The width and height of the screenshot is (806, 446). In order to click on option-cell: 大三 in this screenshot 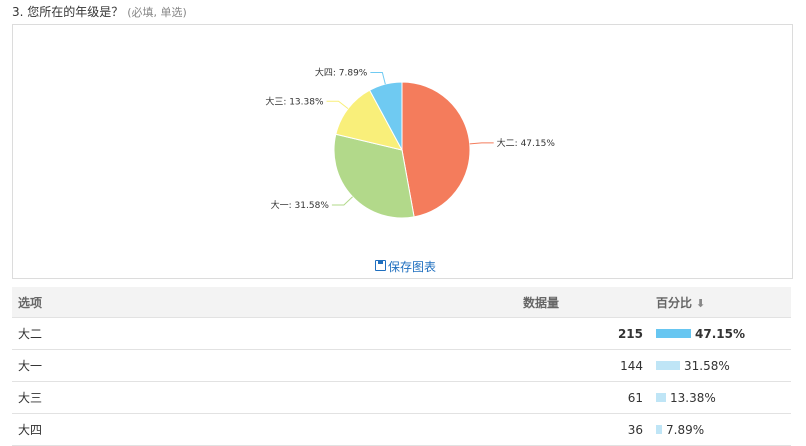, I will do `click(267, 397)`.